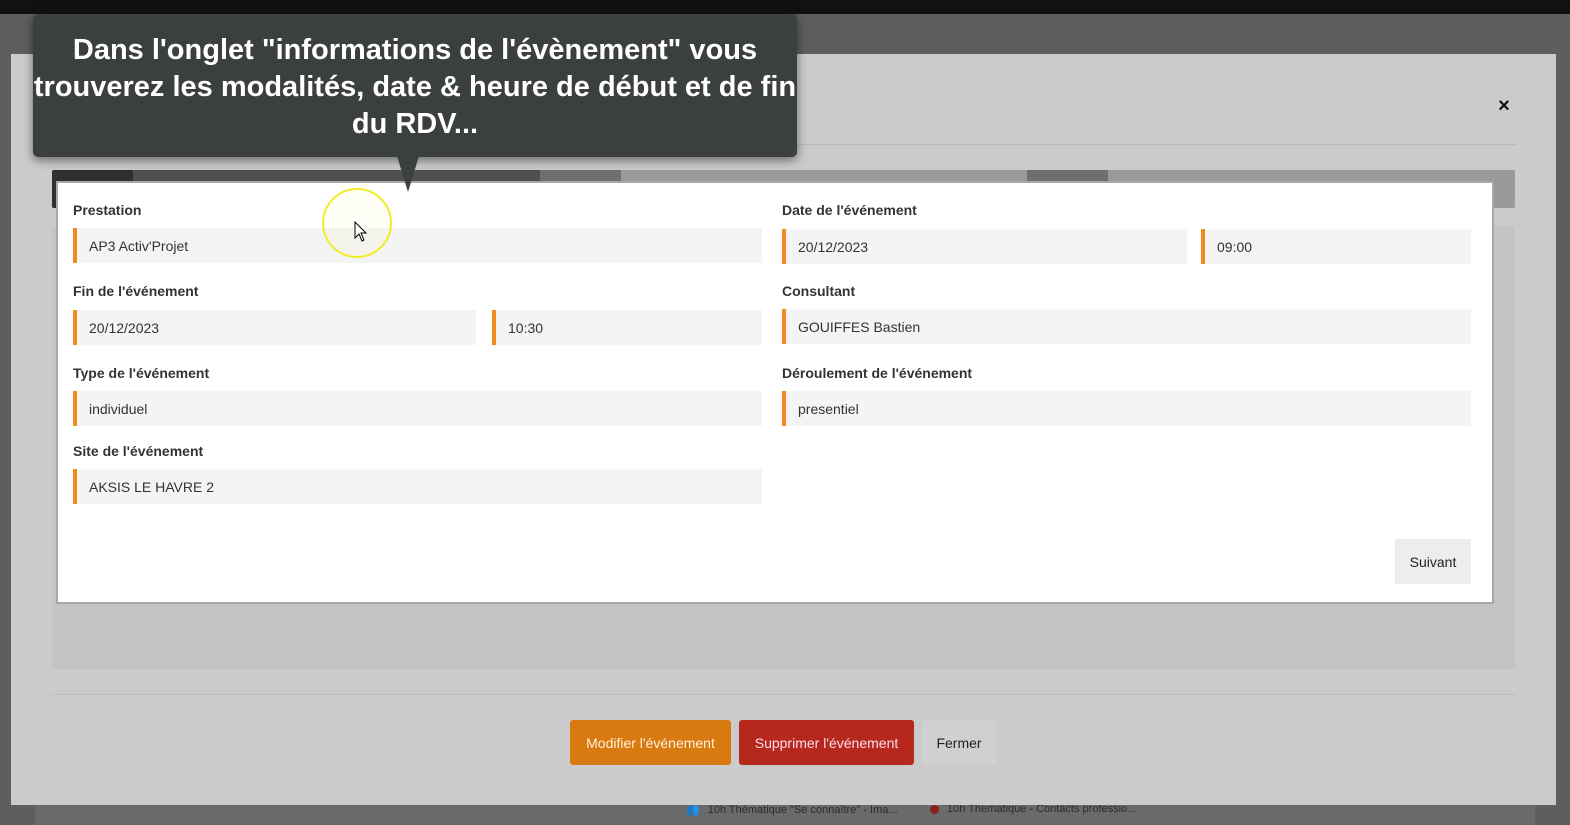 Image resolution: width=1570 pixels, height=825 pixels. What do you see at coordinates (274, 327) in the screenshot?
I see `end-date-field: 20/12/2023` at bounding box center [274, 327].